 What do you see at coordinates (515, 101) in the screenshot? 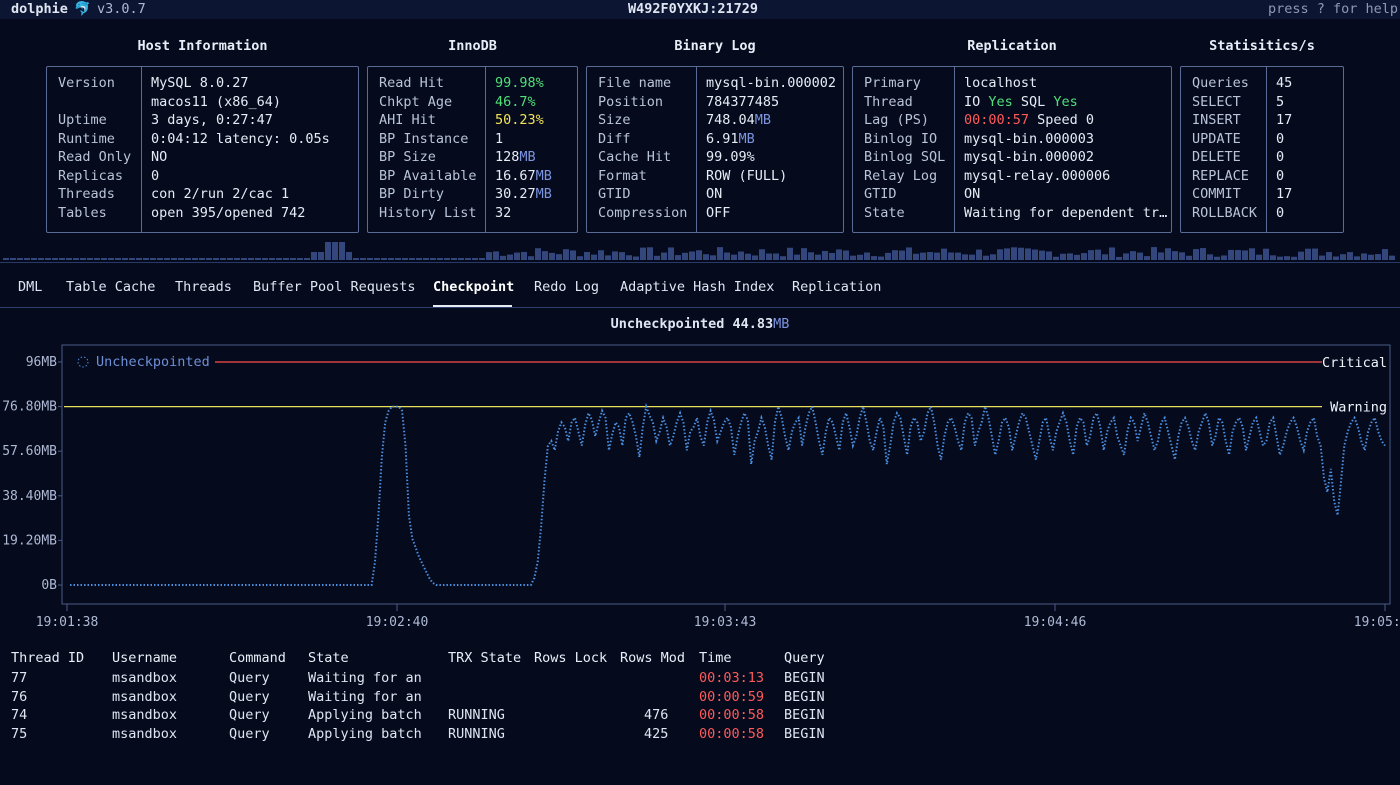
I see `value-text: 46.7%` at bounding box center [515, 101].